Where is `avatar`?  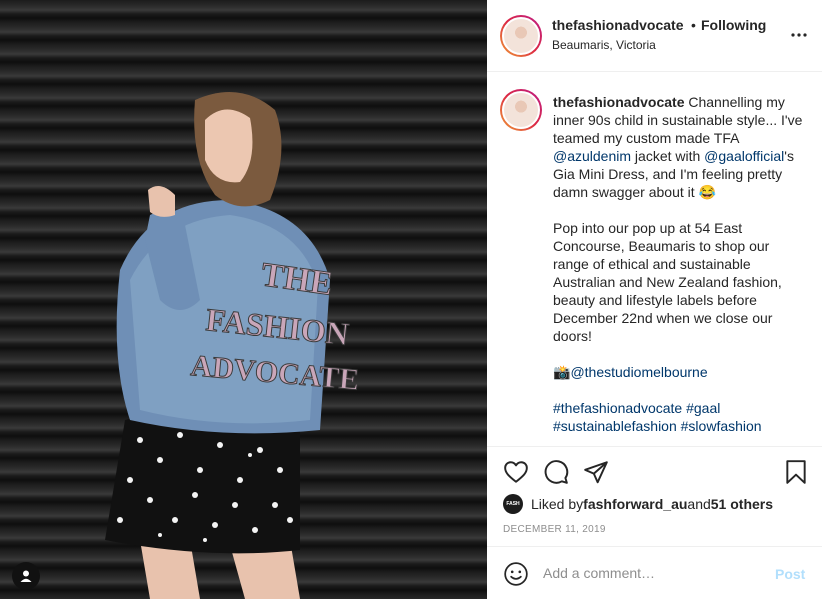 avatar is located at coordinates (521, 36).